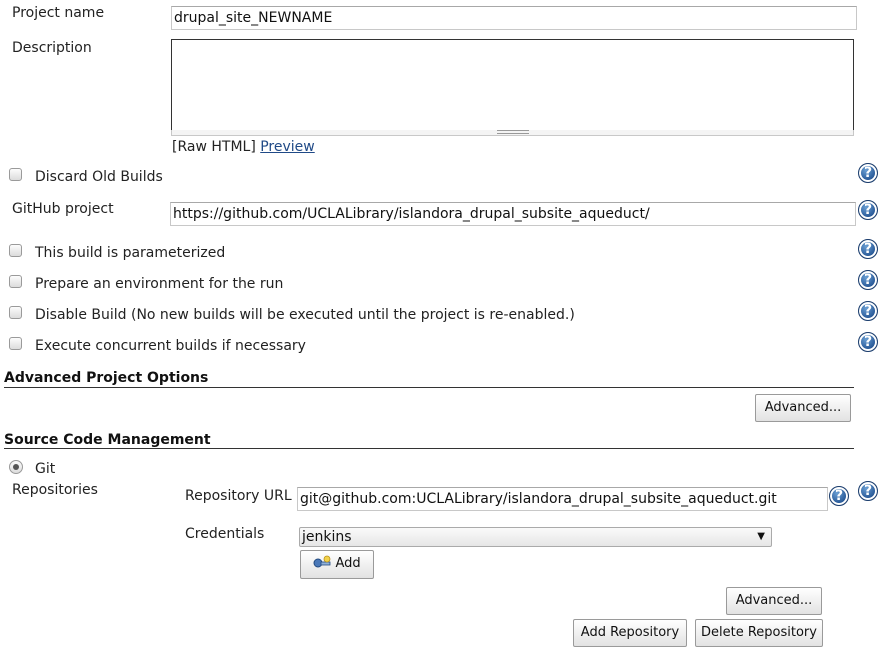  Describe the element at coordinates (52, 48) in the screenshot. I see `description-label: Description` at that location.